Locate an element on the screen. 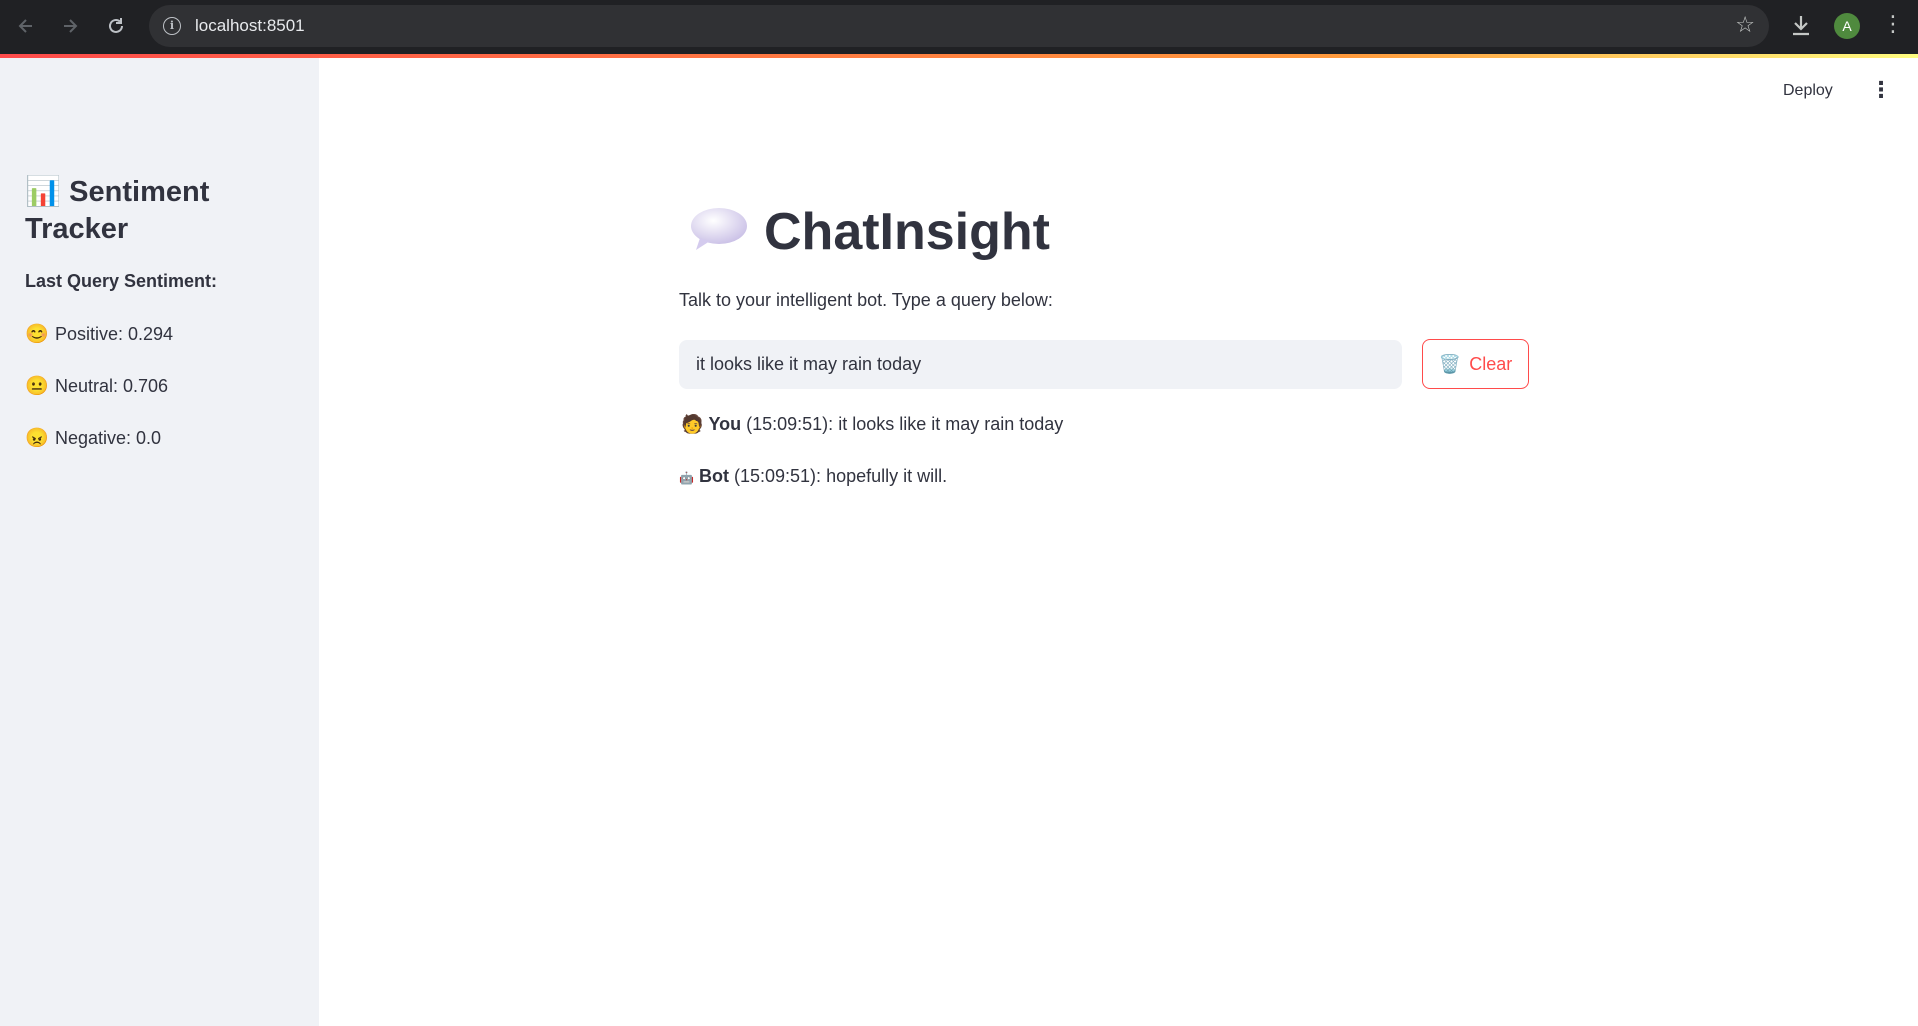  forward-button is located at coordinates (70, 26).